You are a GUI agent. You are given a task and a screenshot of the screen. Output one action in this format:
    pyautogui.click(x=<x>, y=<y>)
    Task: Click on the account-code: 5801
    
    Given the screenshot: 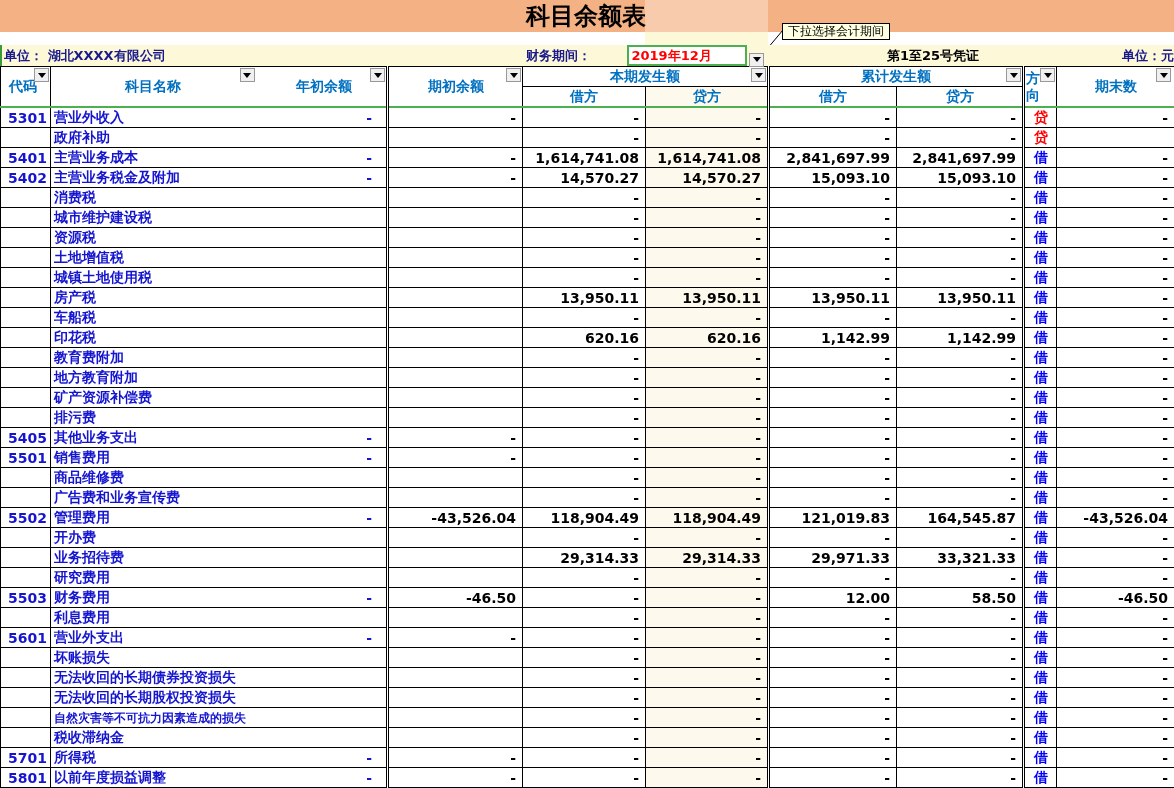 What is the action you would take?
    pyautogui.click(x=27, y=777)
    